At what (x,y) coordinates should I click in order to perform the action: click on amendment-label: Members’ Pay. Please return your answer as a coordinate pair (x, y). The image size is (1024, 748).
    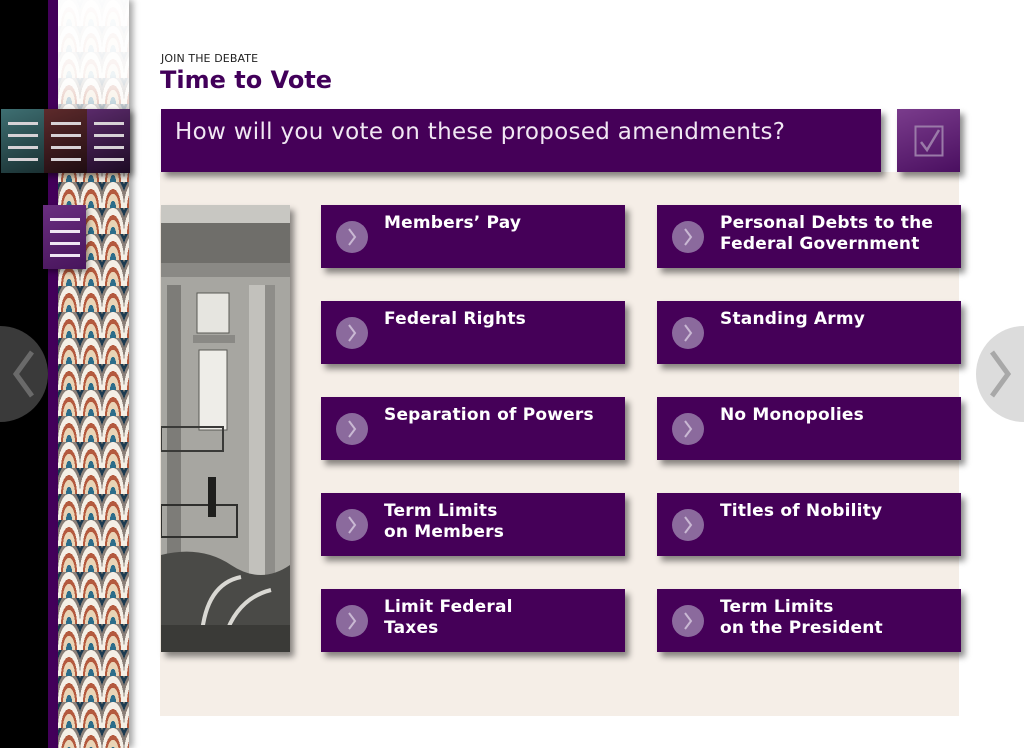
    Looking at the image, I should click on (453, 223).